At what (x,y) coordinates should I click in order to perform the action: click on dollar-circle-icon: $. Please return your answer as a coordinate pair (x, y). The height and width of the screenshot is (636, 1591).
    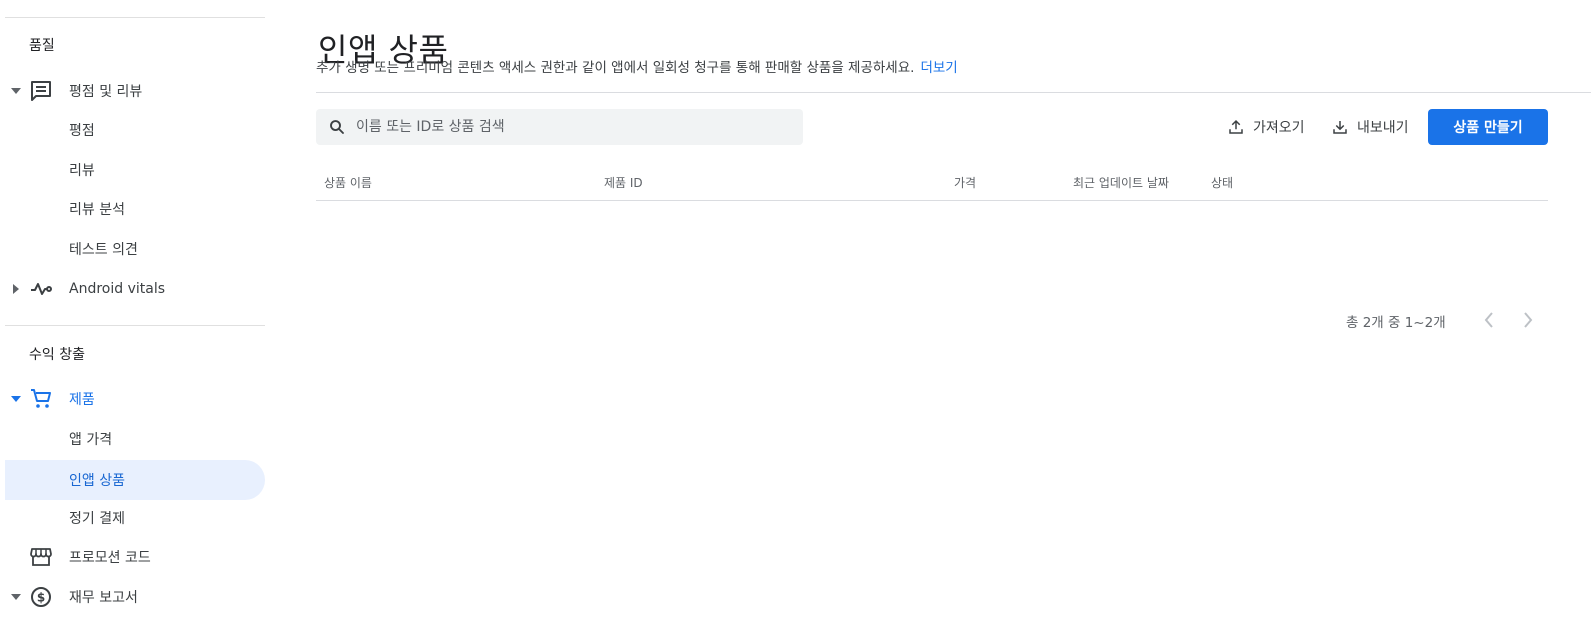
    Looking at the image, I should click on (41, 597).